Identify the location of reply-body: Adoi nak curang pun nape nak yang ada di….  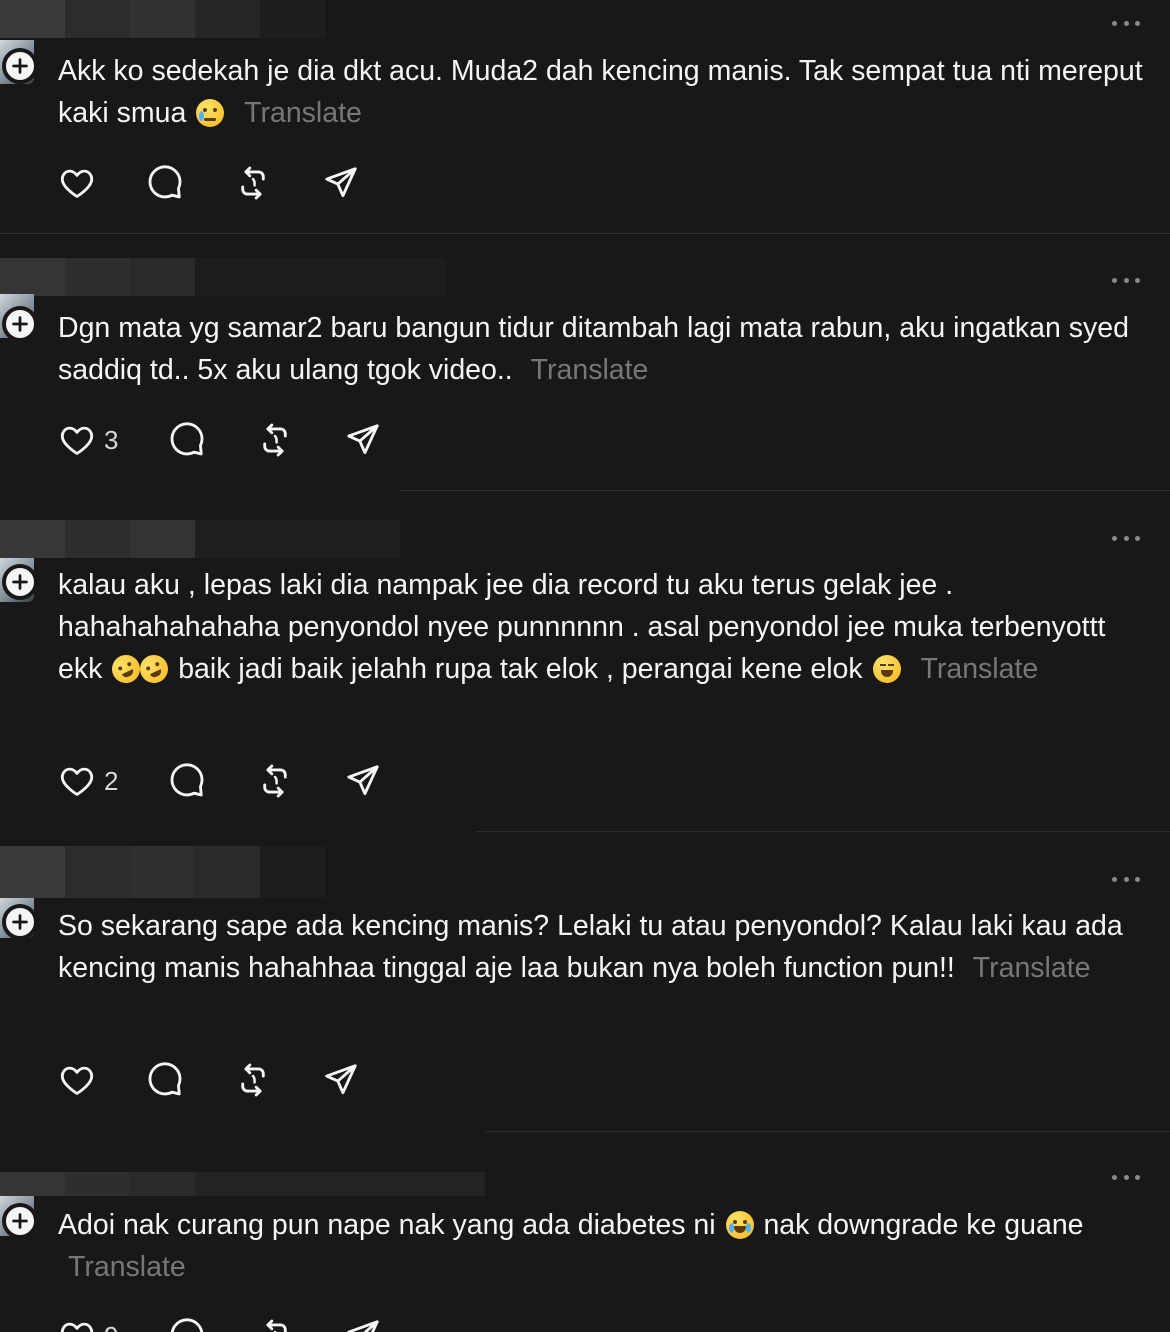
(387, 1225).